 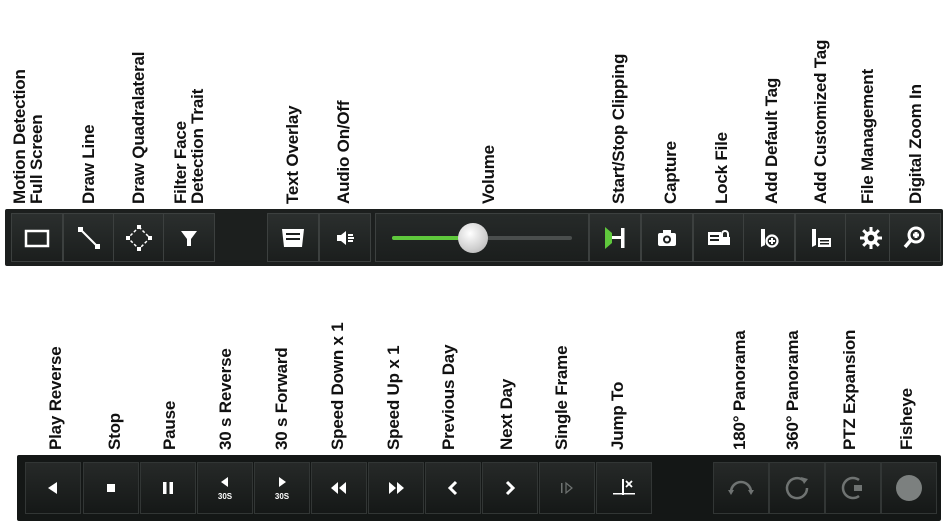 I want to click on draw-quadrilateral-button, so click(x=139, y=237).